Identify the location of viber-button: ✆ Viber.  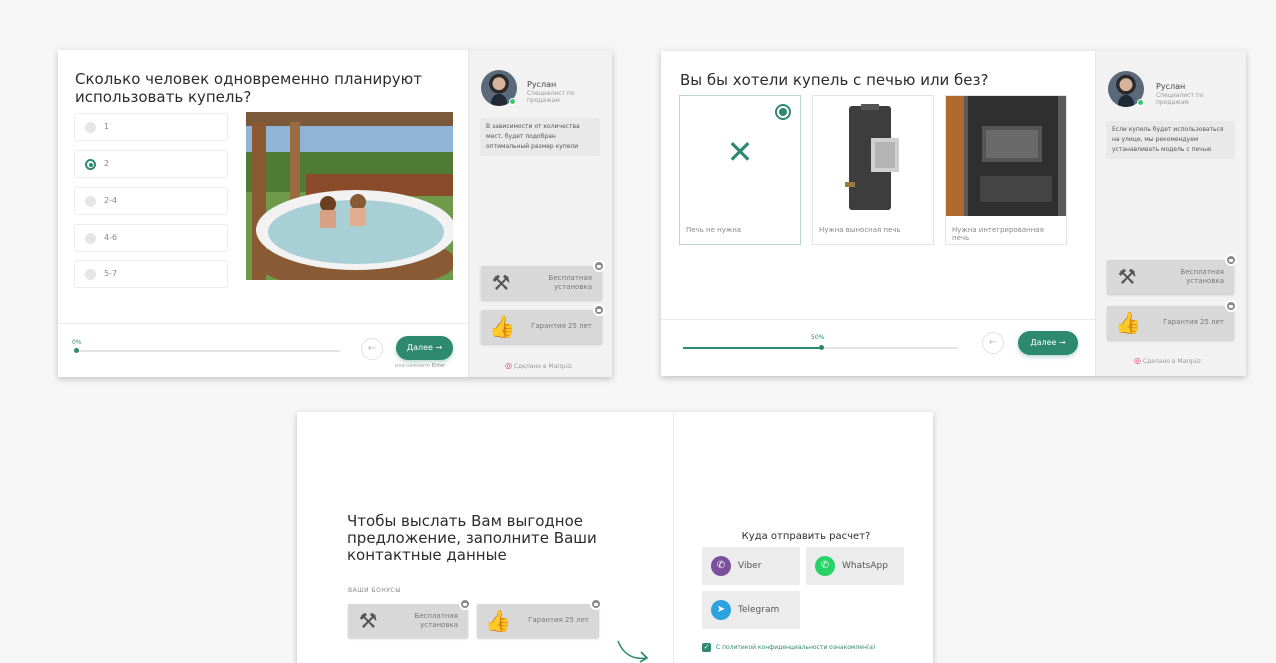
(751, 566).